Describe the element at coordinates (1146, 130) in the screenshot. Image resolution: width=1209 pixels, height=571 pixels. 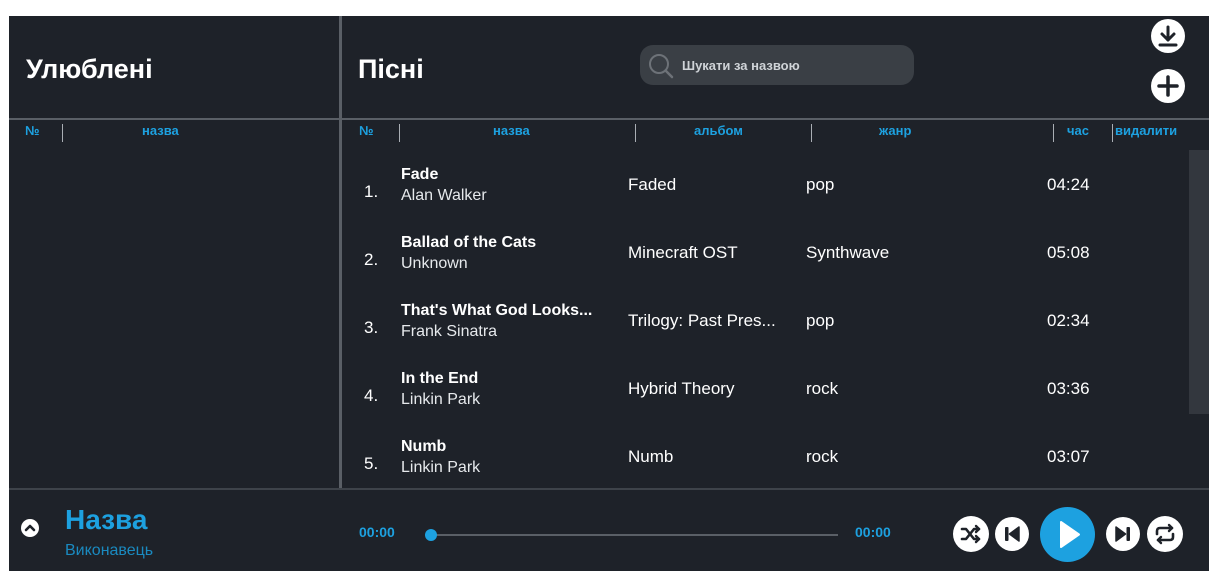
I see `songs-col-delete: видалити` at that location.